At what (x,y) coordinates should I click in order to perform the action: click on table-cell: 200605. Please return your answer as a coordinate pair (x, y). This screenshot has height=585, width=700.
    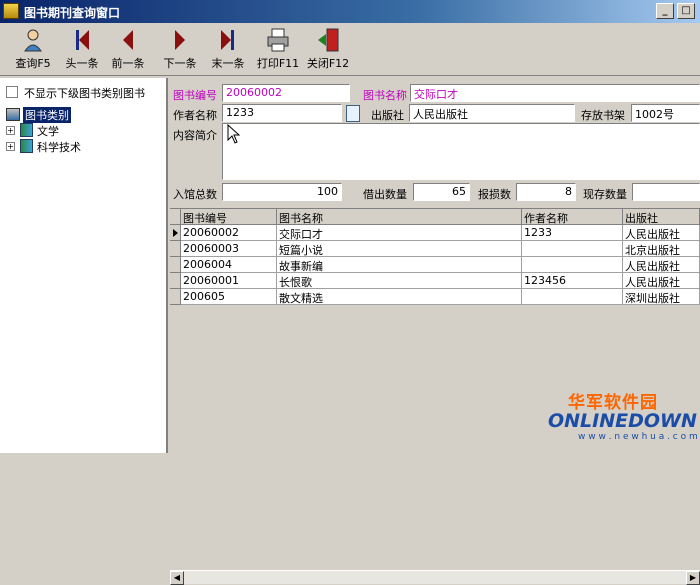
    Looking at the image, I should click on (229, 297).